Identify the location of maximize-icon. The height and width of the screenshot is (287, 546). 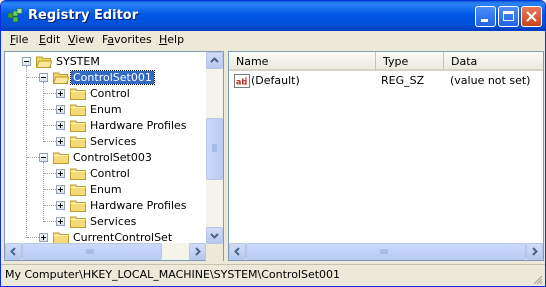
(508, 16).